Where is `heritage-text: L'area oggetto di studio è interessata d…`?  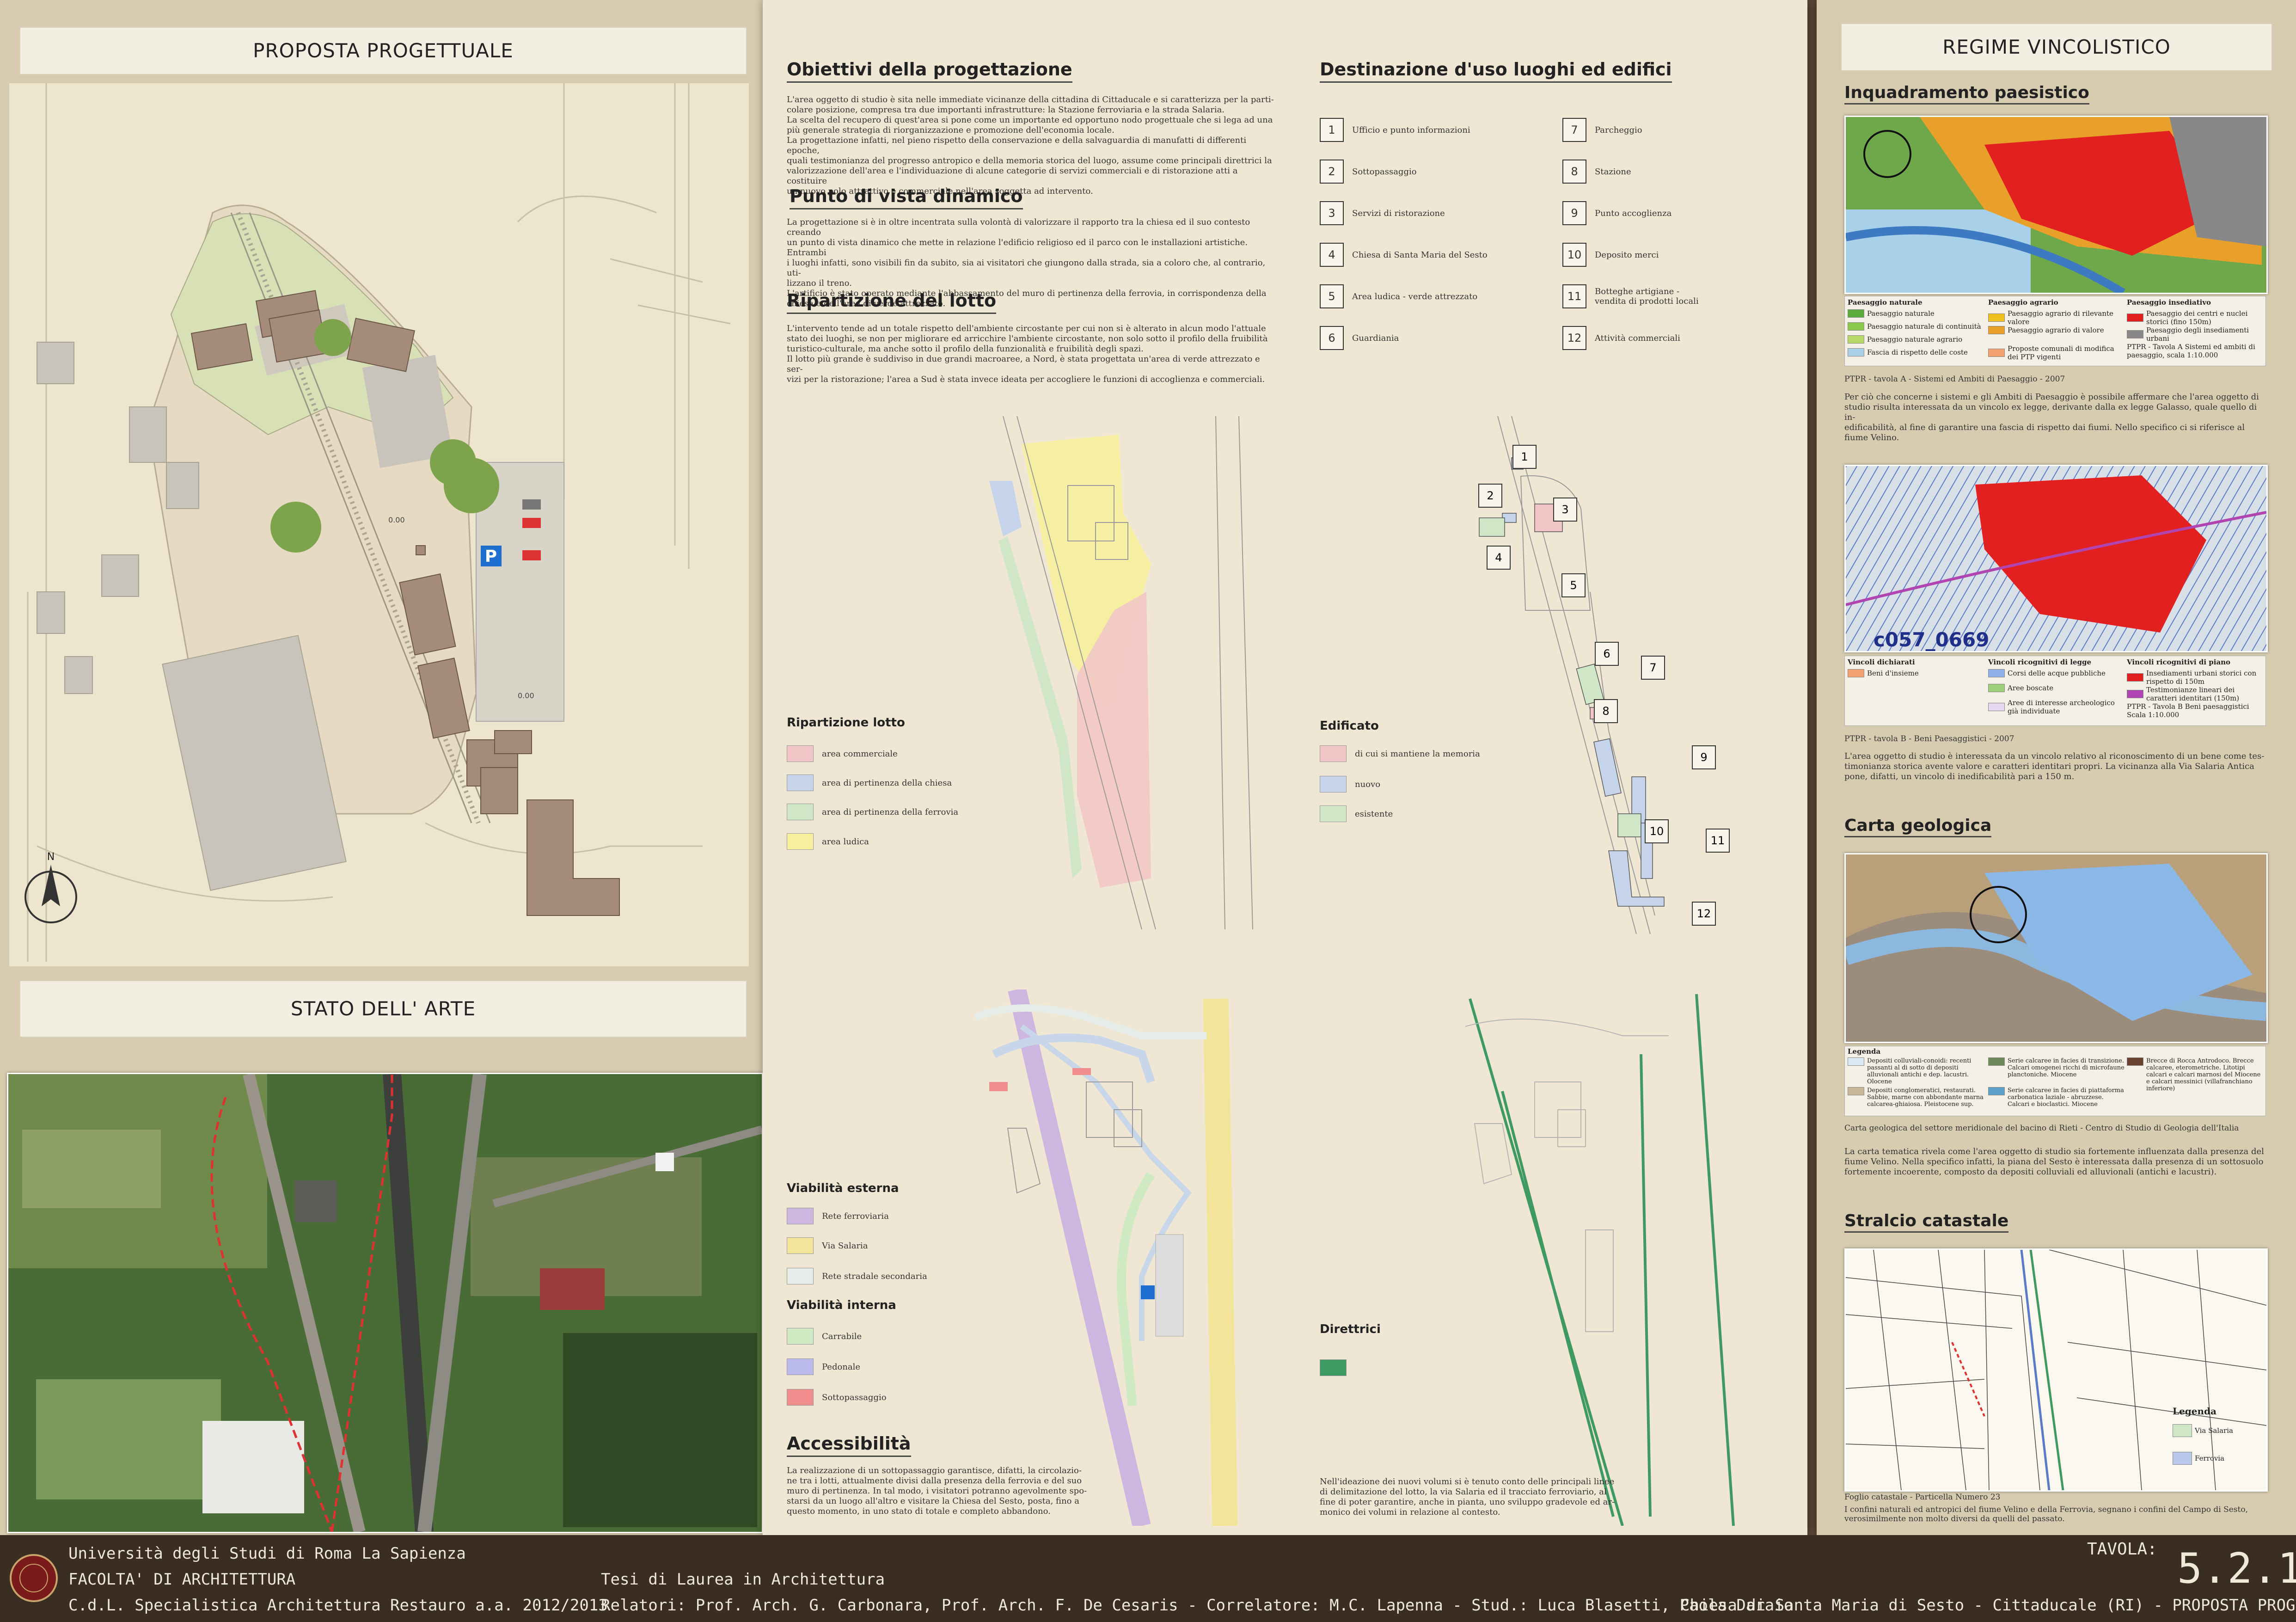
heritage-text: L'area oggetto di studio è interessata d… is located at coordinates (2054, 766).